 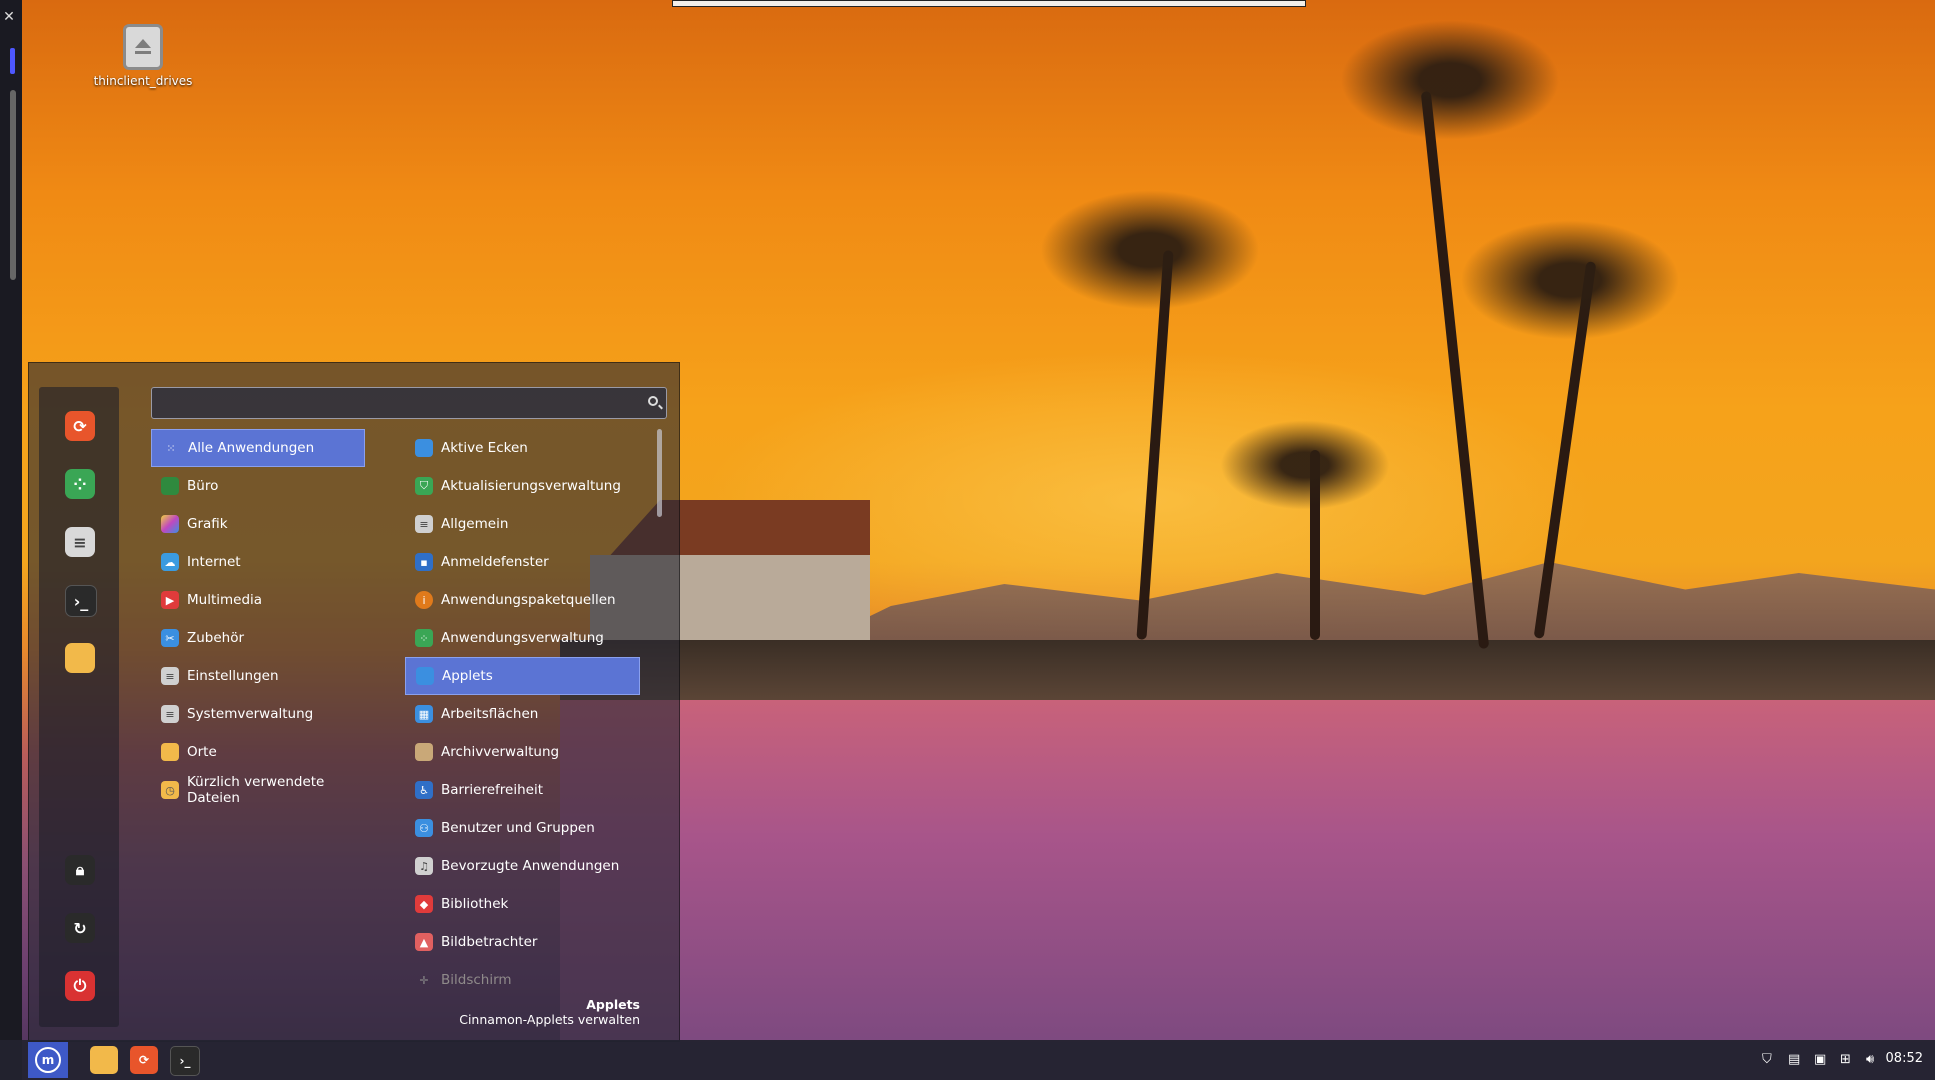 I want to click on category-label: Zubehör, so click(x=216, y=638).